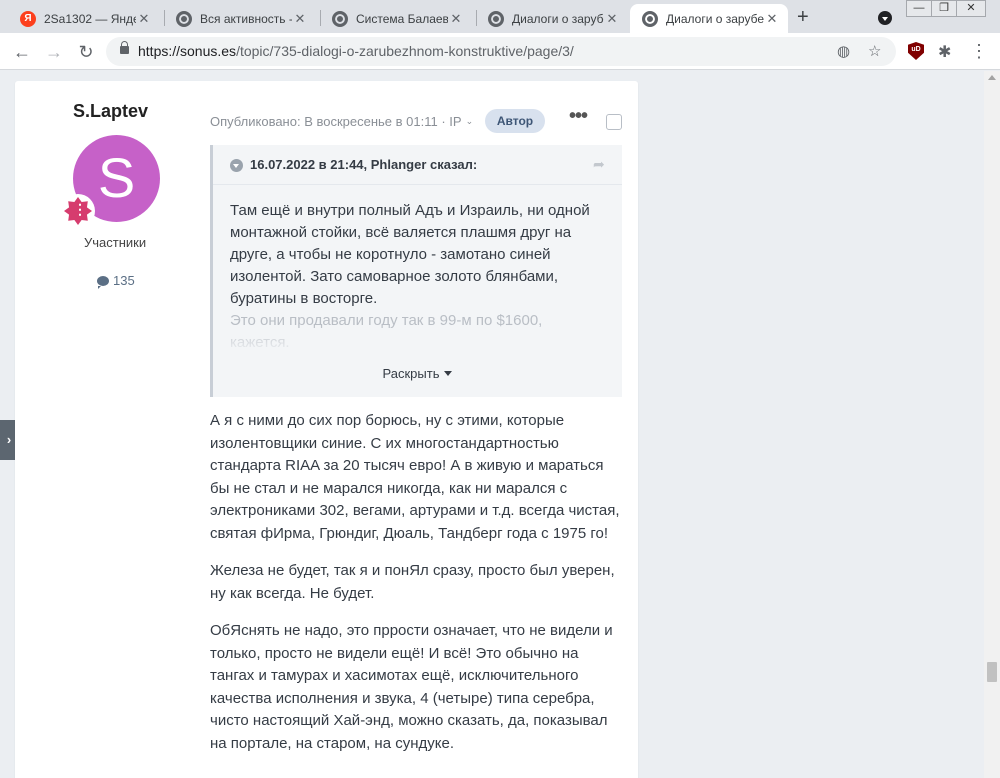 Image resolution: width=1000 pixels, height=778 pixels. I want to click on forward-button: →, so click(54, 52).